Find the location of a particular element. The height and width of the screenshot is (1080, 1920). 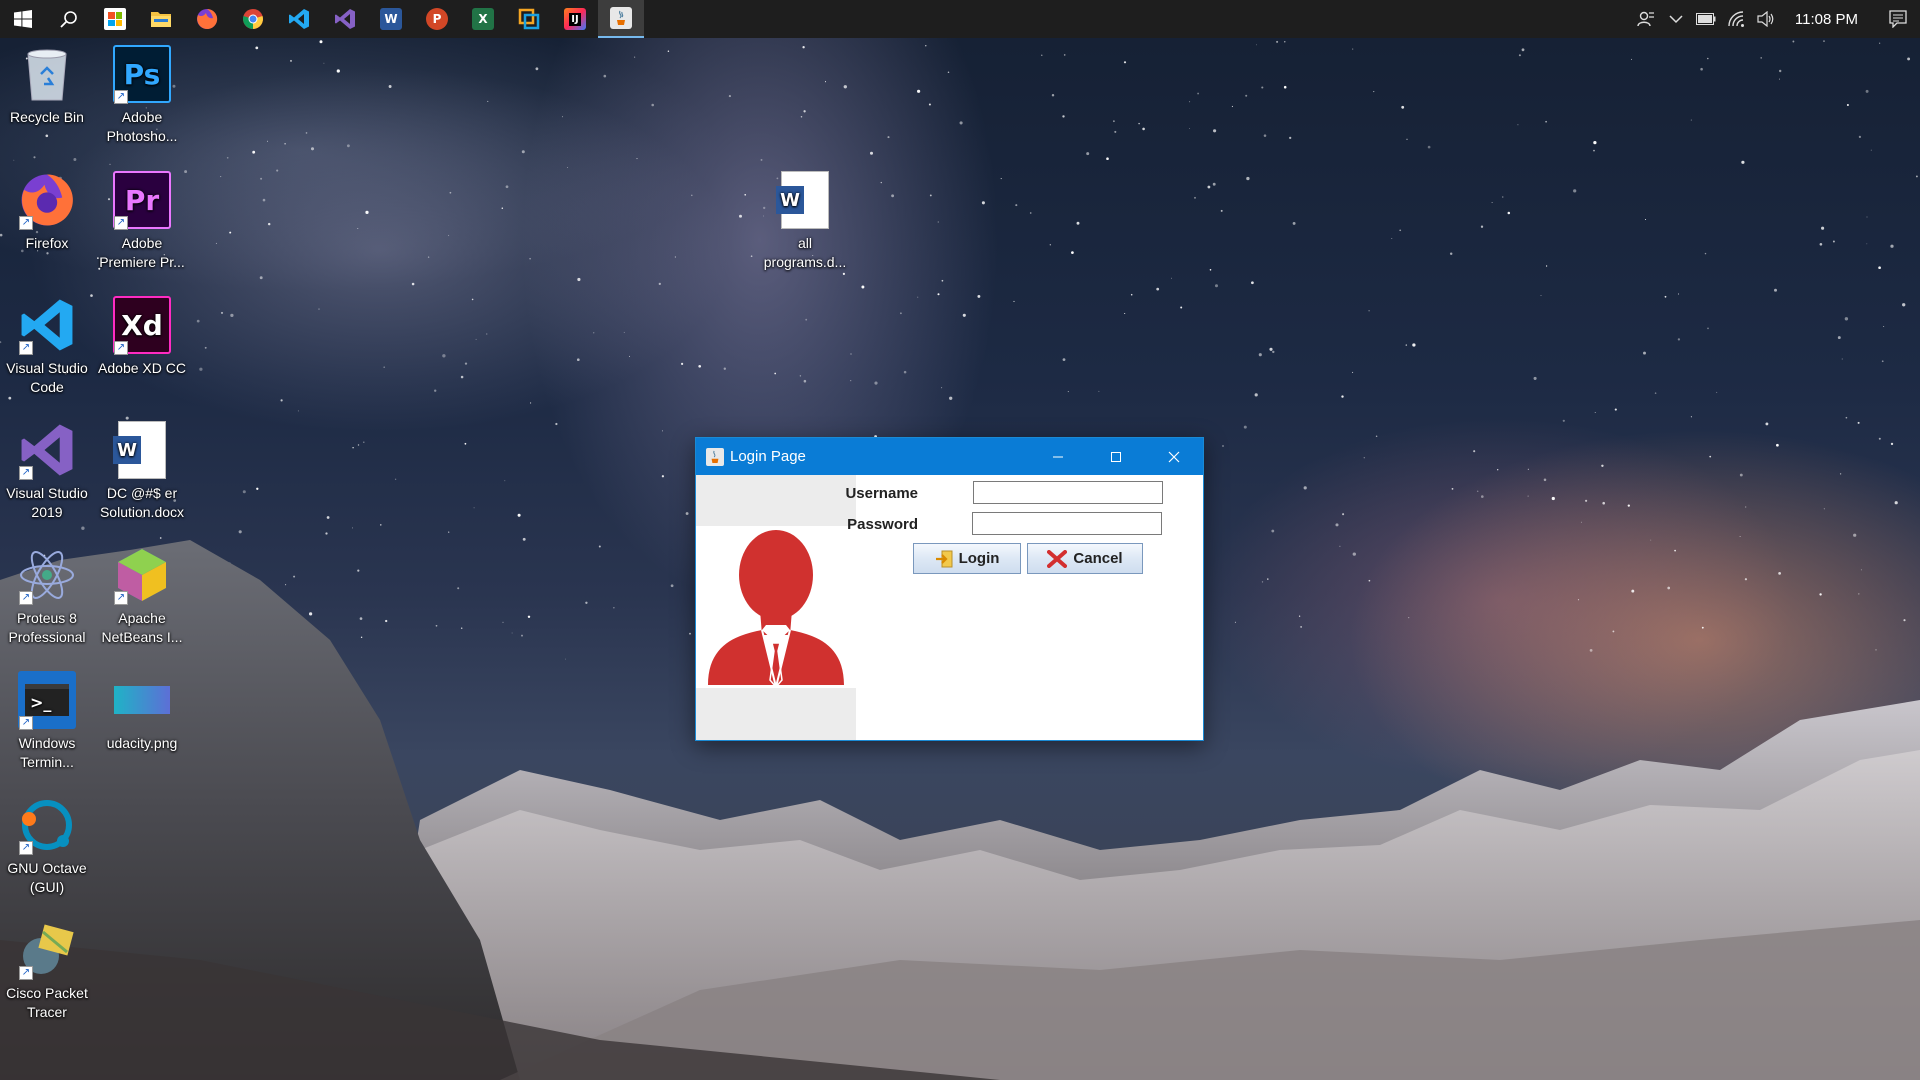

chevron-up-icon is located at coordinates (1676, 19).